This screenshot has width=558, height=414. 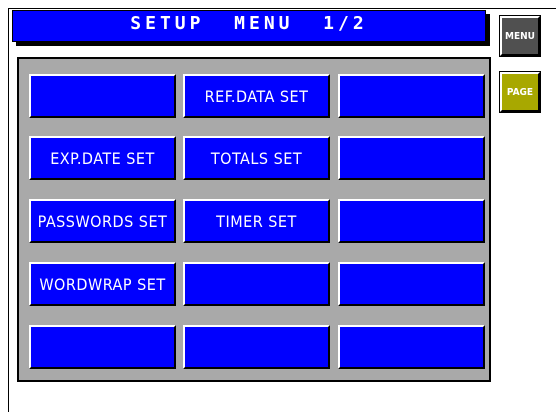 I want to click on page-title: SETUP MENU 1/2, so click(x=249, y=26).